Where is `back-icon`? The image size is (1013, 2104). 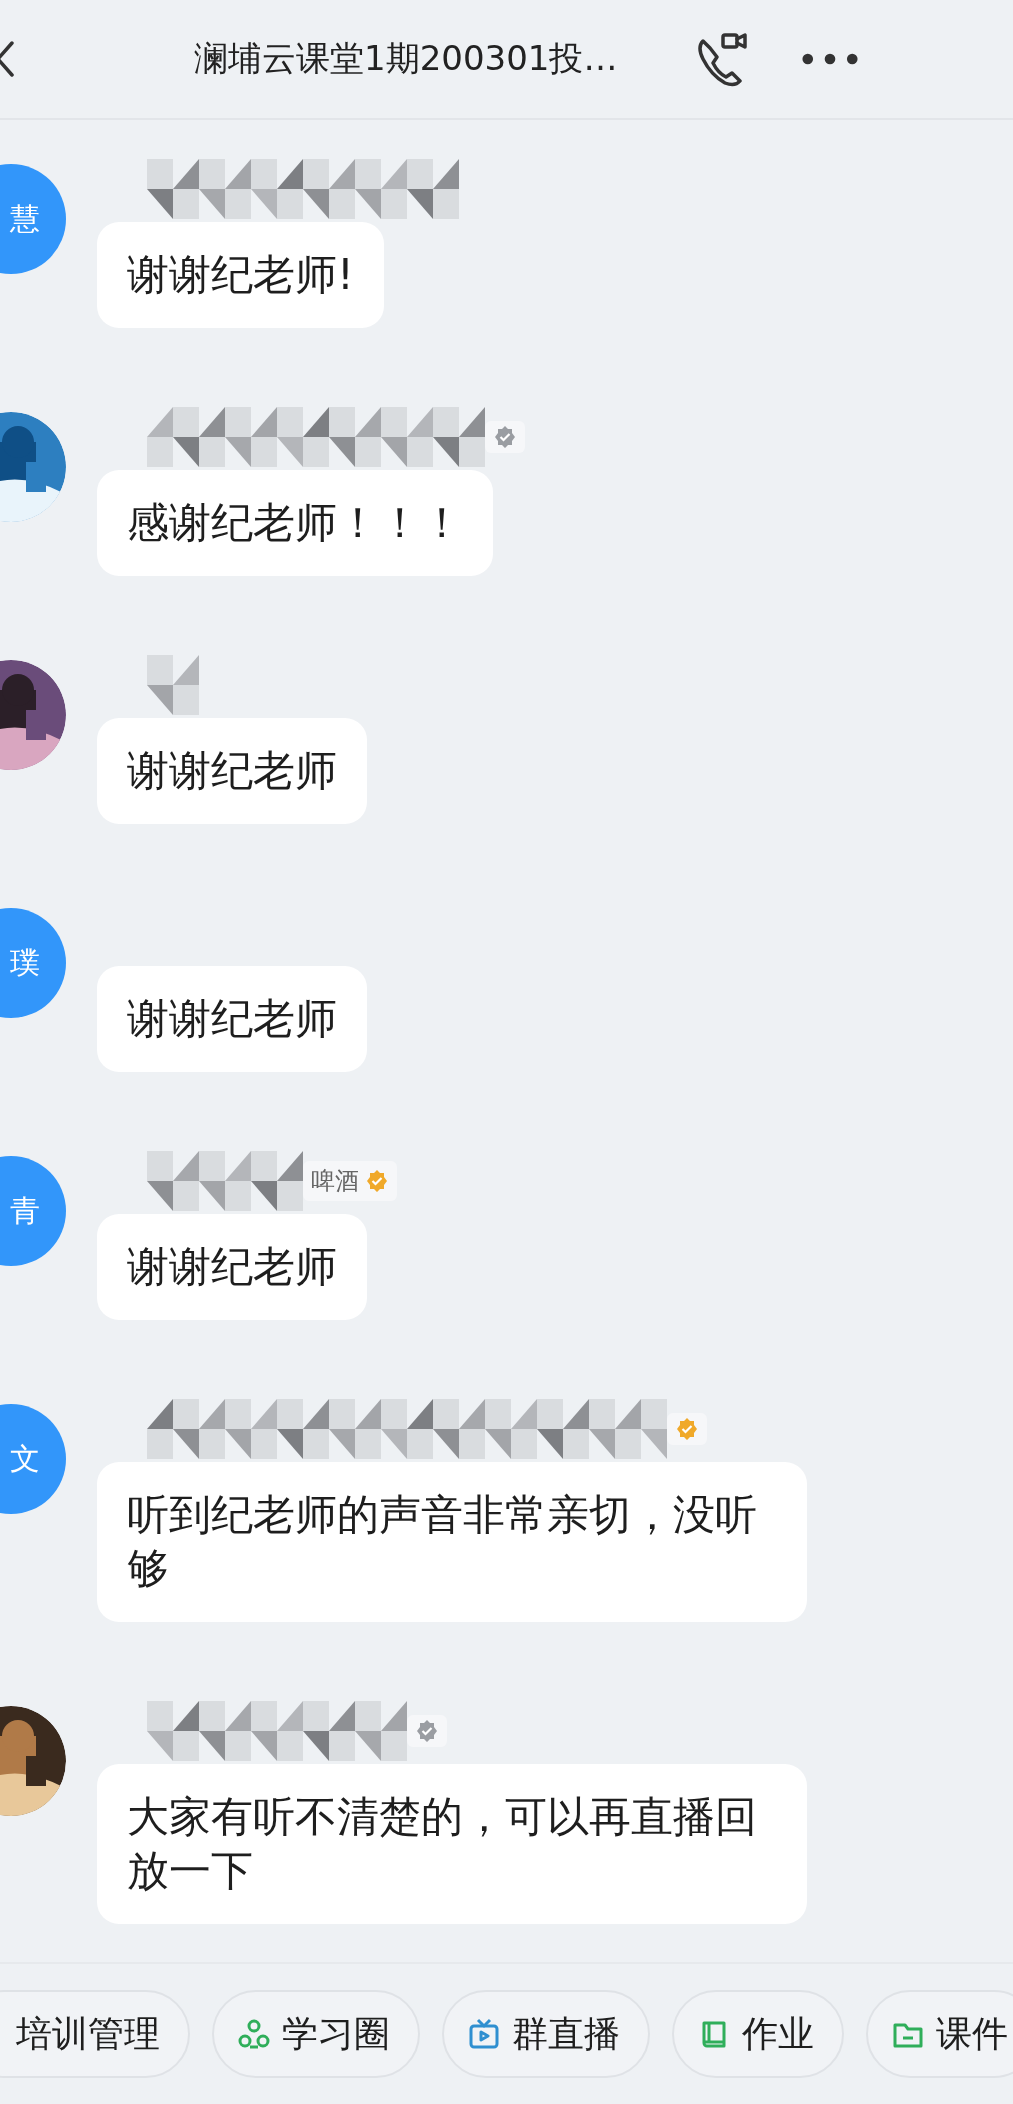
back-icon is located at coordinates (8, 59).